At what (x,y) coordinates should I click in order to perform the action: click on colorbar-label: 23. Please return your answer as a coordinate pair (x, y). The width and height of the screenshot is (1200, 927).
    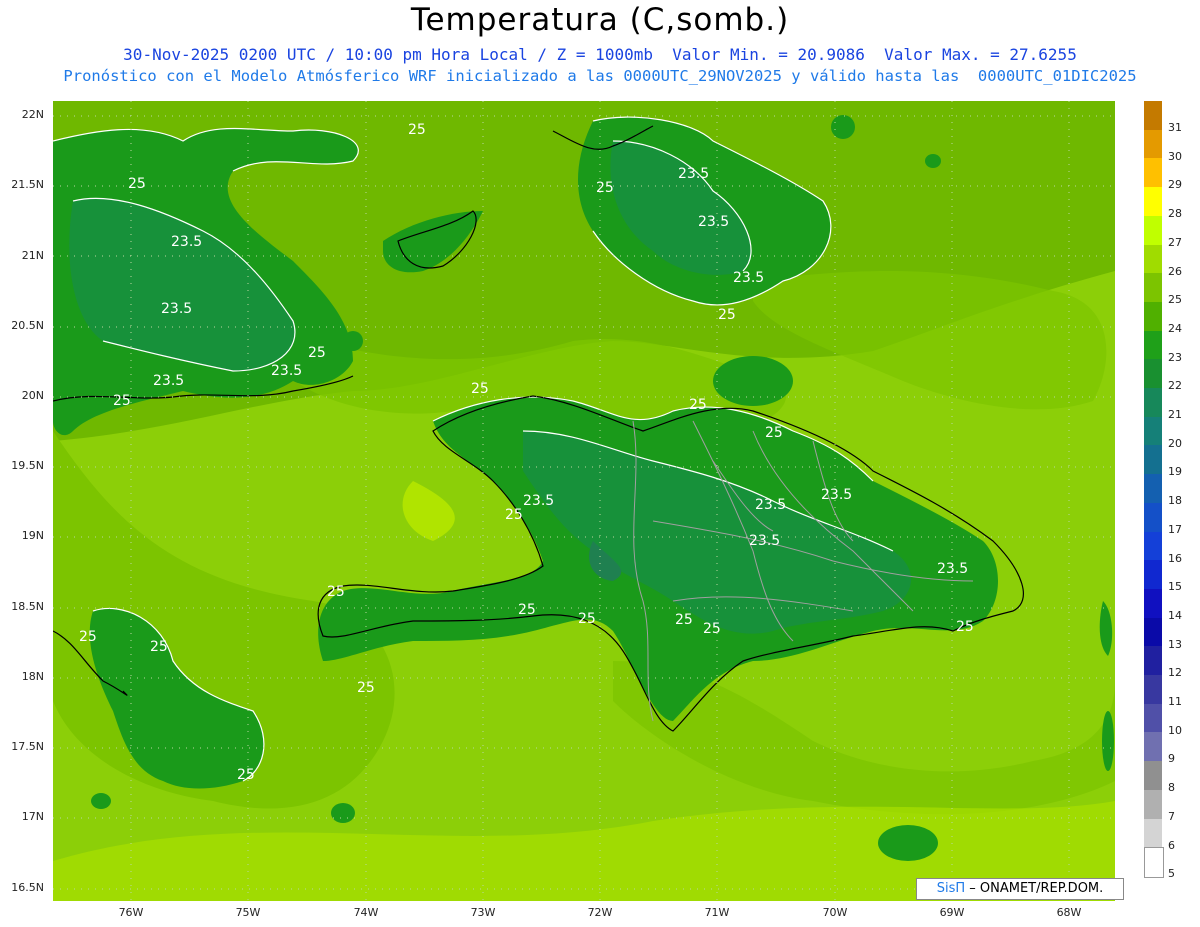
    Looking at the image, I should click on (1175, 357).